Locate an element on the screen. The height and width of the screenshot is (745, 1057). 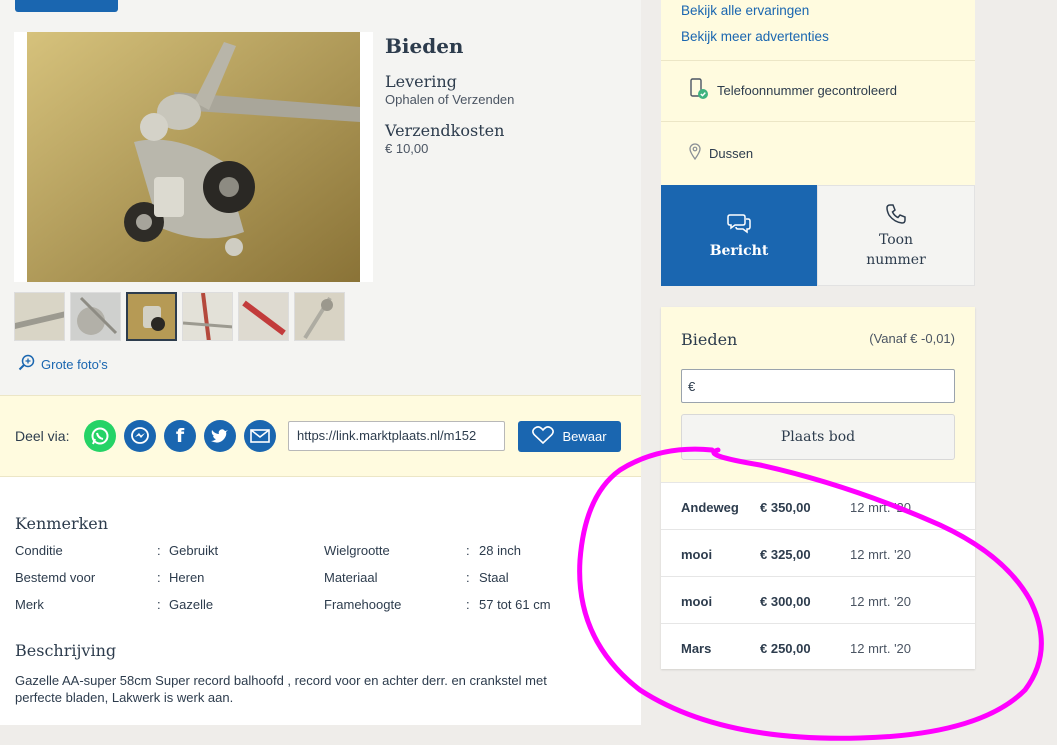
location-pin-icon is located at coordinates (695, 153).